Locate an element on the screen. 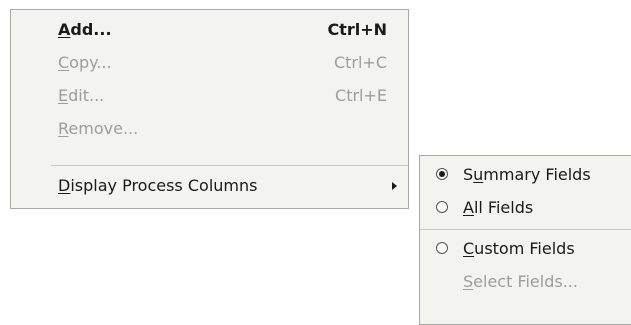  submenu-item-all-fields: All Fields is located at coordinates (525, 208).